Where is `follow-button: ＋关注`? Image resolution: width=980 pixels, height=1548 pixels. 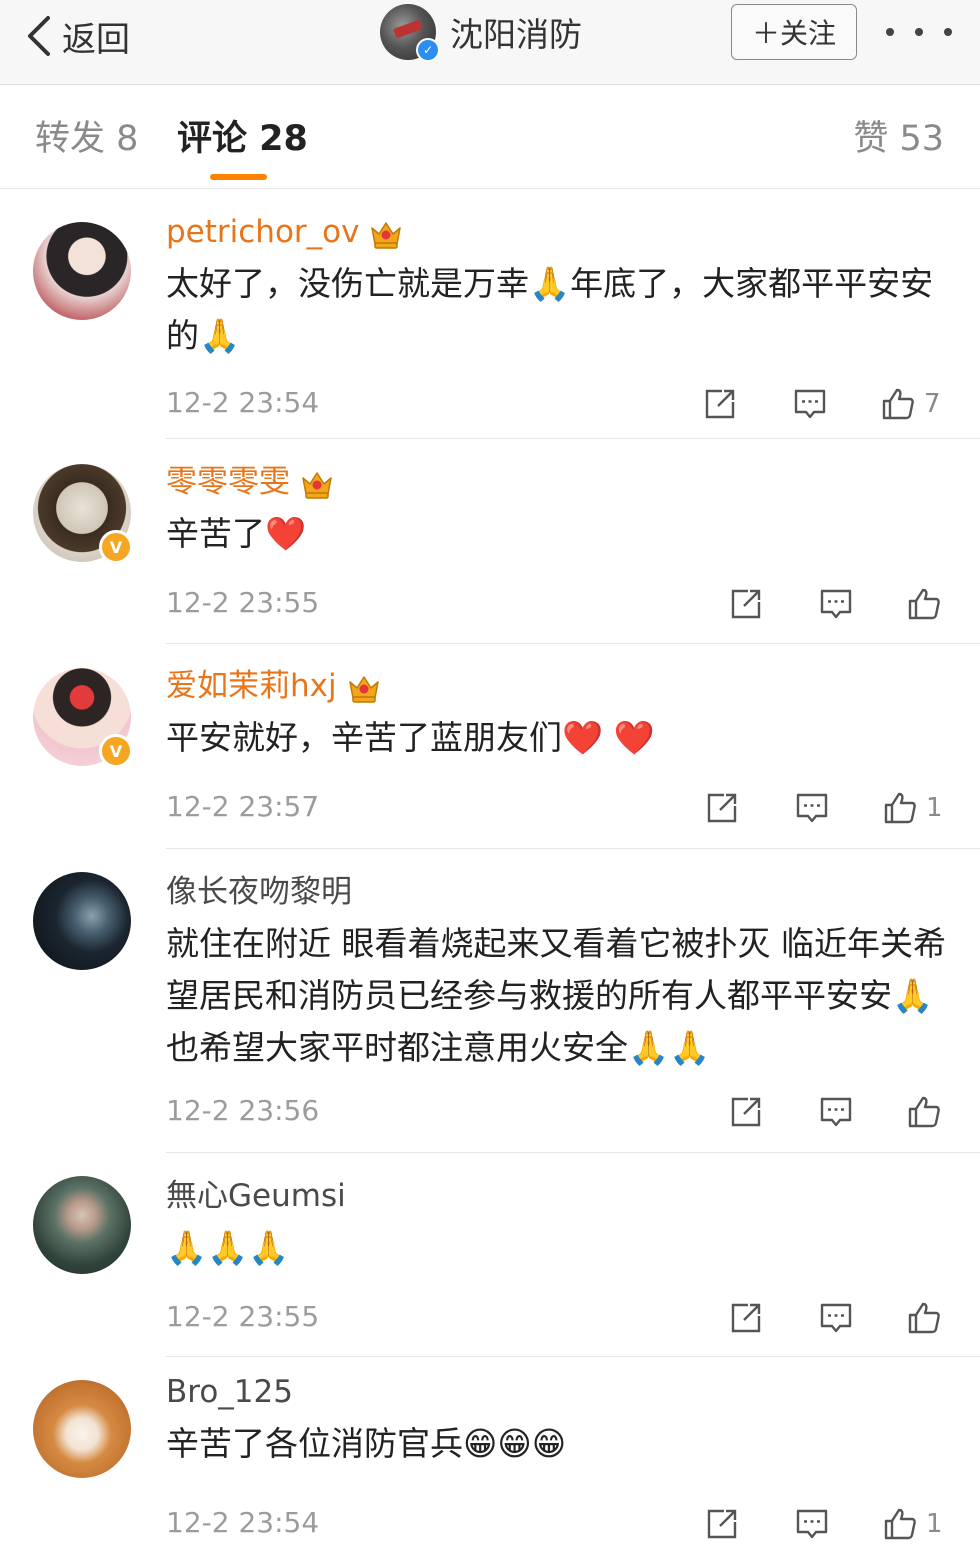
follow-button: ＋关注 is located at coordinates (794, 32).